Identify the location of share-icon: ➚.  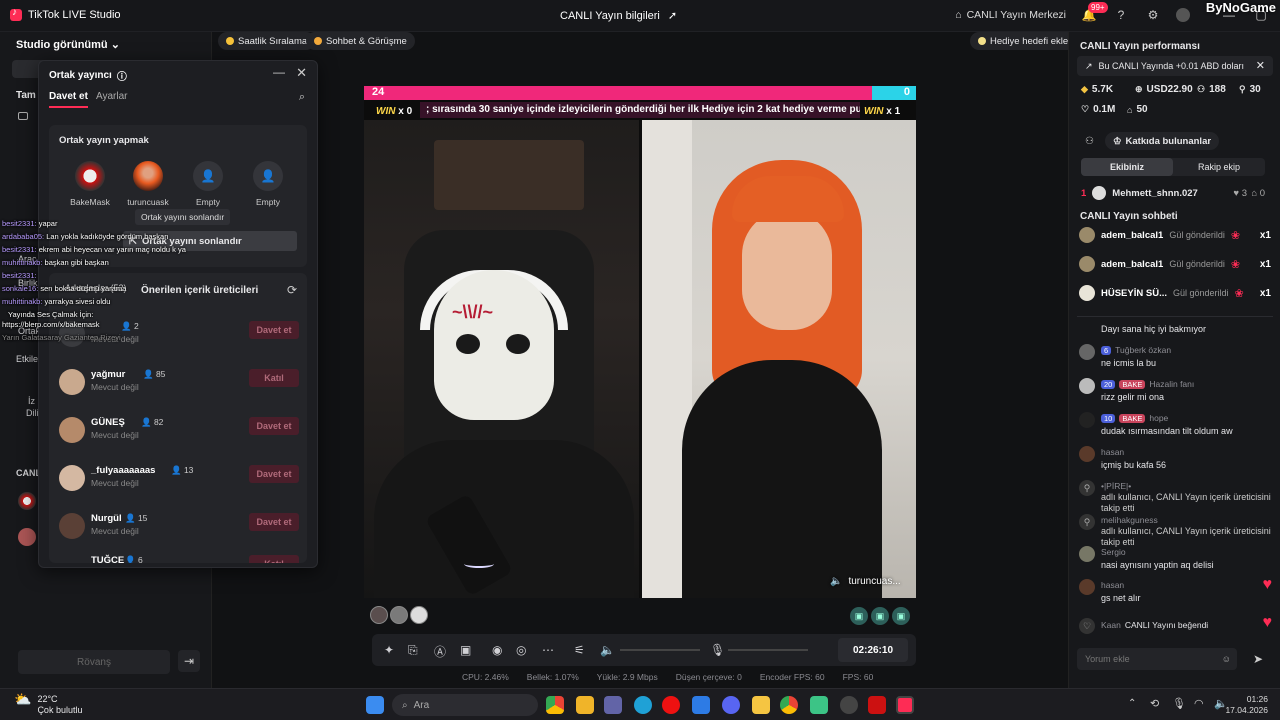
(672, 16).